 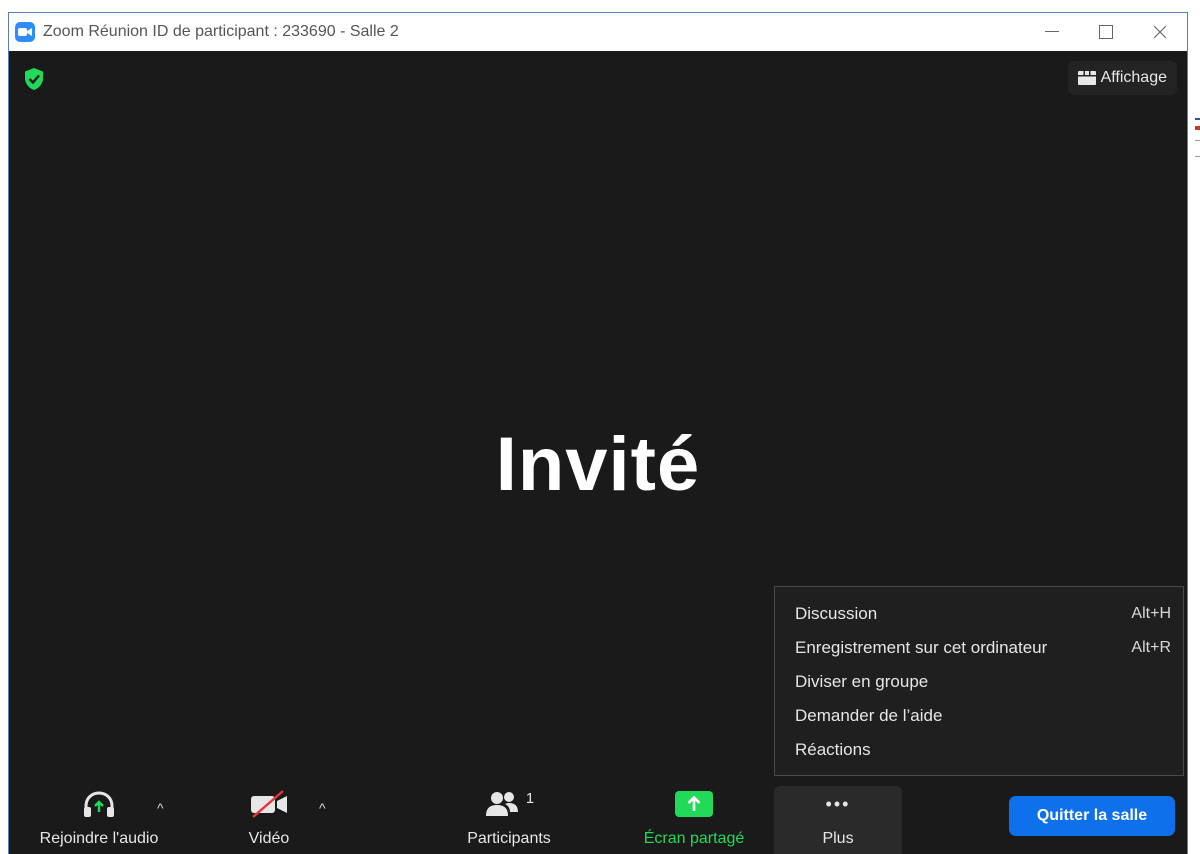 I want to click on participants-button: 1 Participants, so click(x=509, y=817).